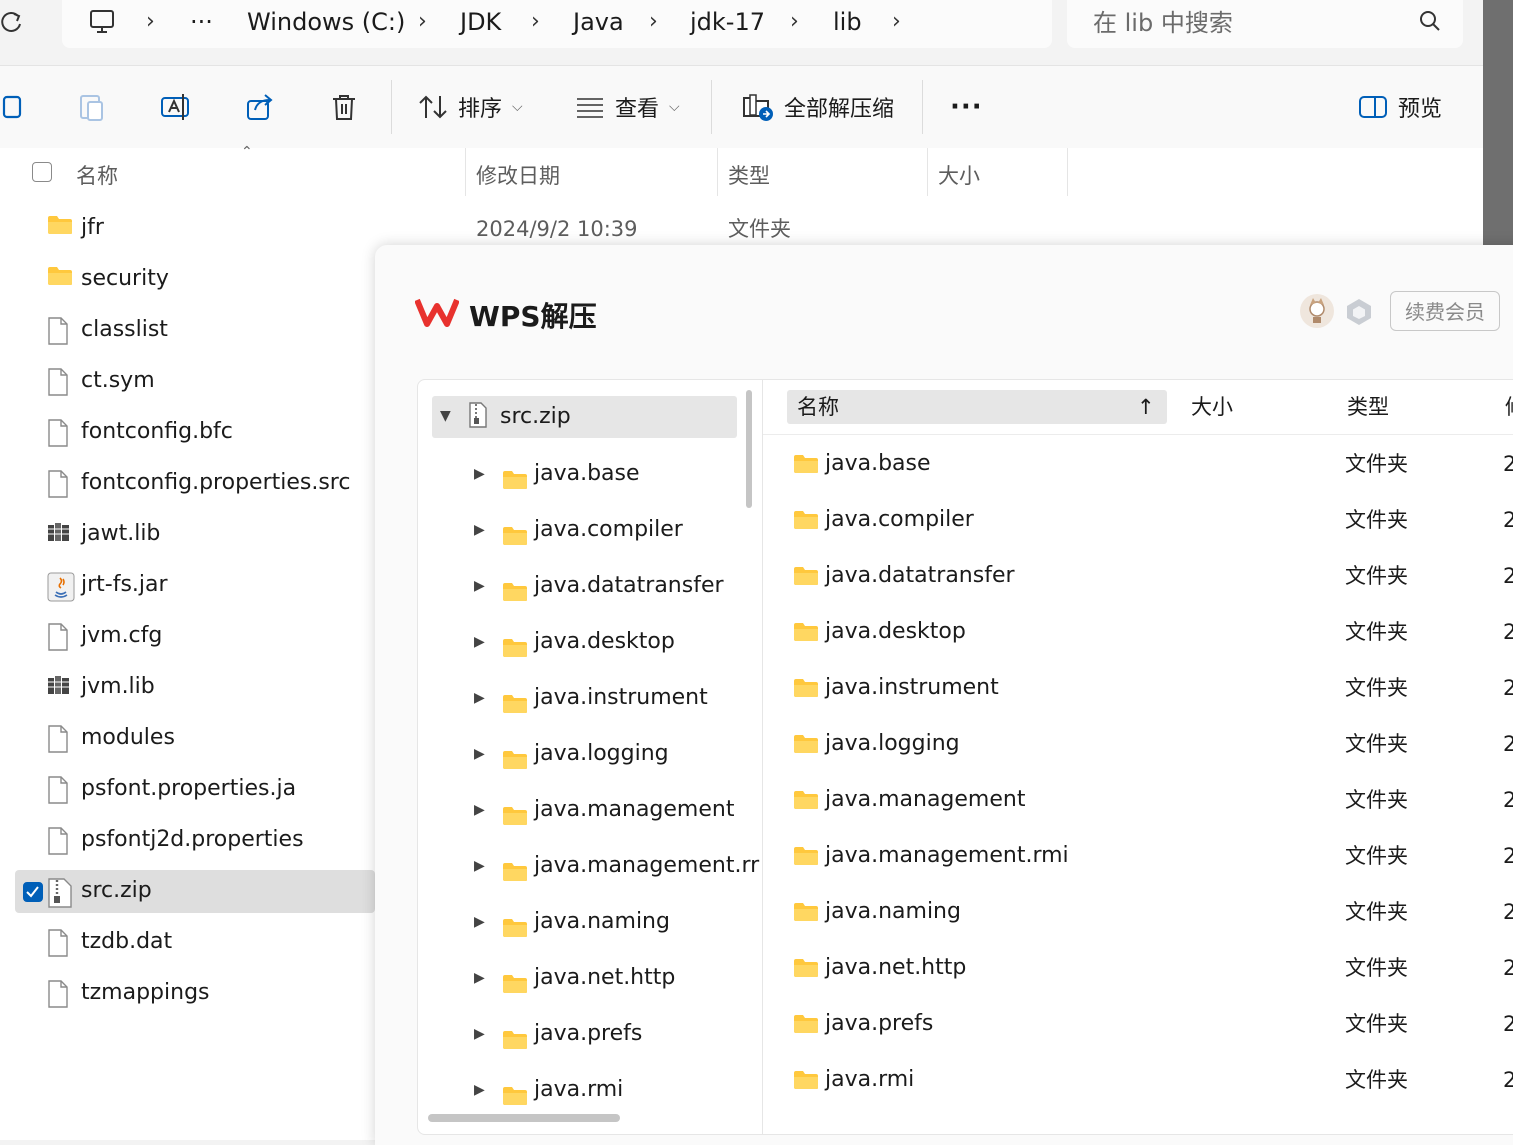 This screenshot has width=1513, height=1145. Describe the element at coordinates (470, 107) in the screenshot. I see `sort-button: 排序 ⌵` at that location.